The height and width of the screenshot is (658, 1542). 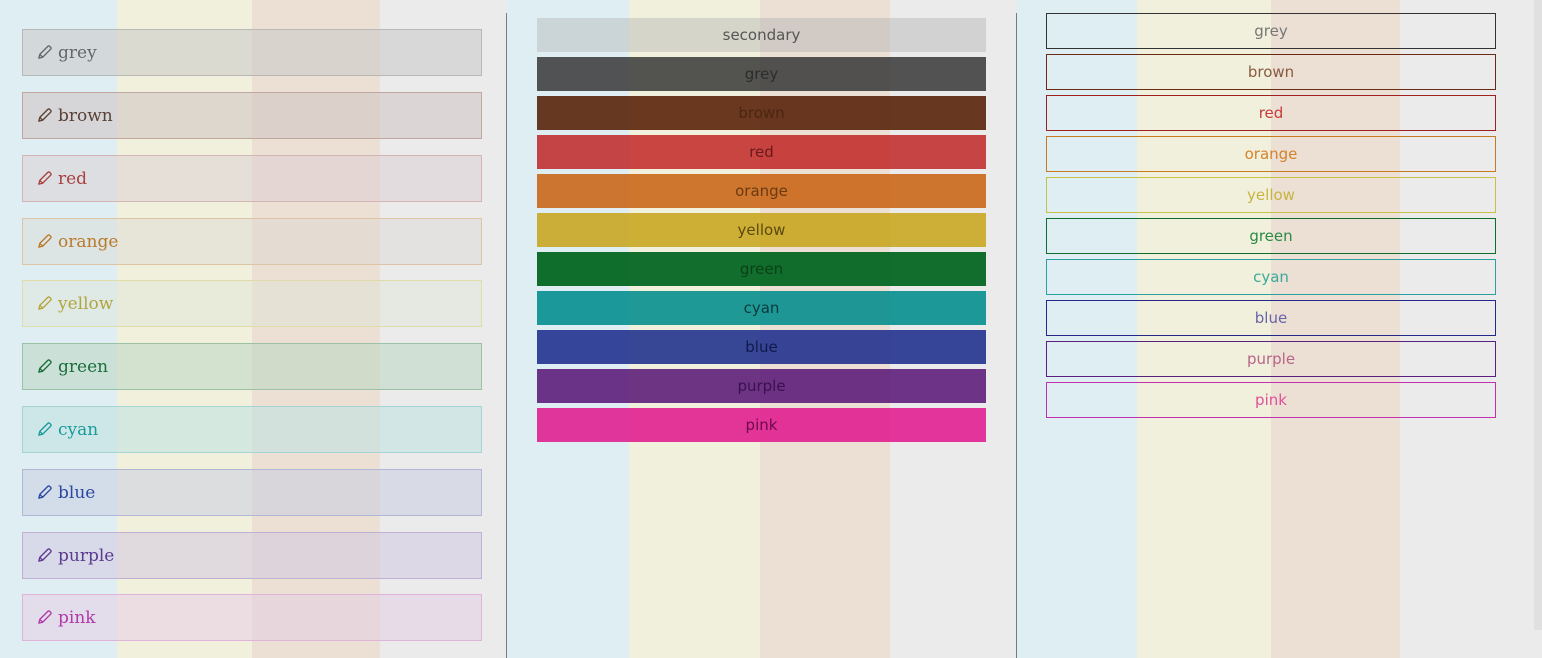 I want to click on color-card-label: green, so click(x=83, y=366).